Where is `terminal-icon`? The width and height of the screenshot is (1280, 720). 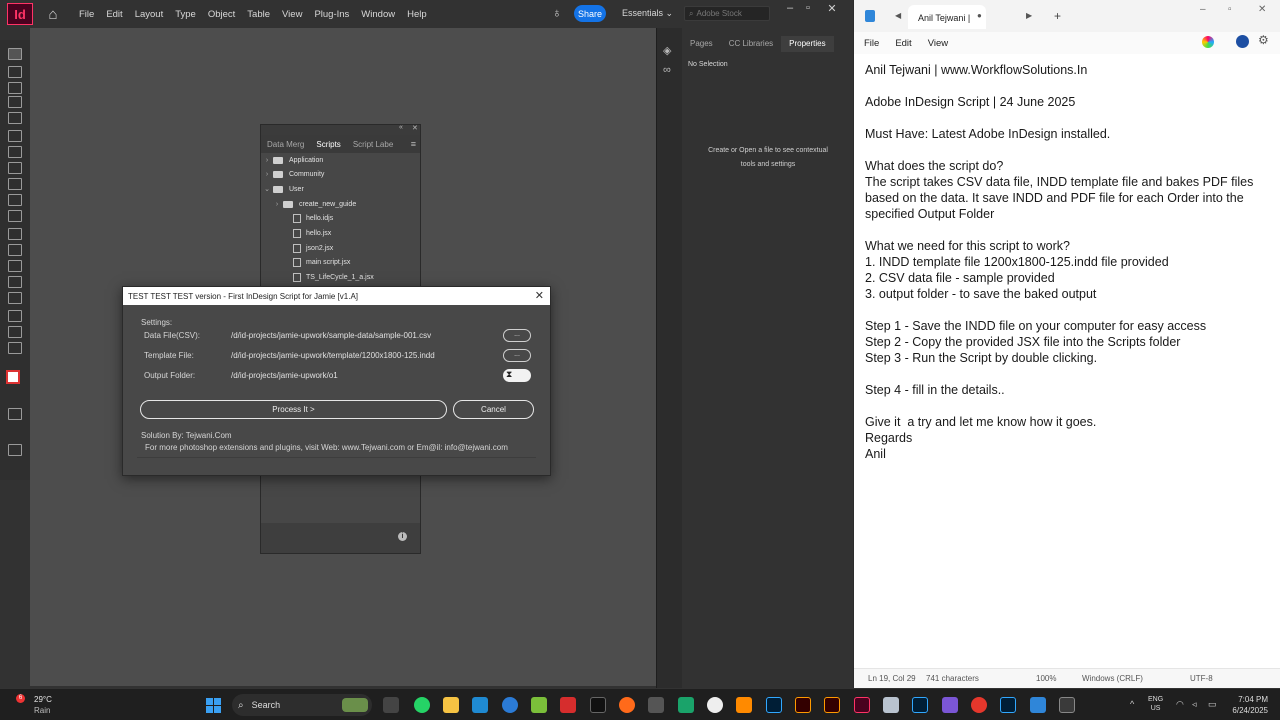
terminal-icon is located at coordinates (598, 705).